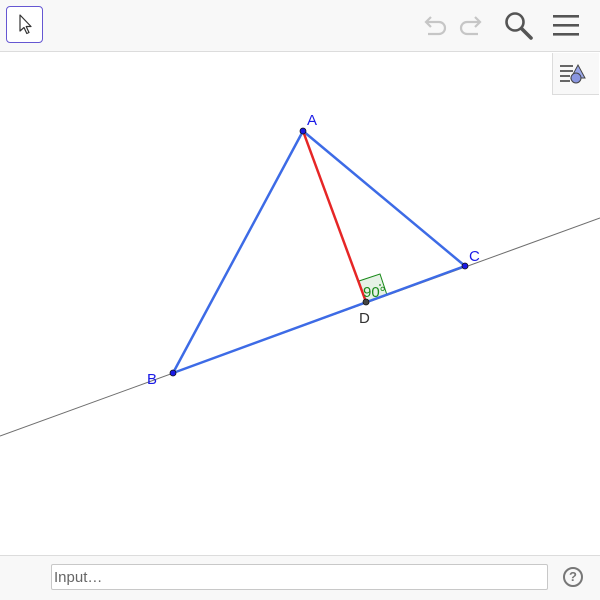 Image resolution: width=600 pixels, height=600 pixels. I want to click on move-tool-button, so click(24, 24).